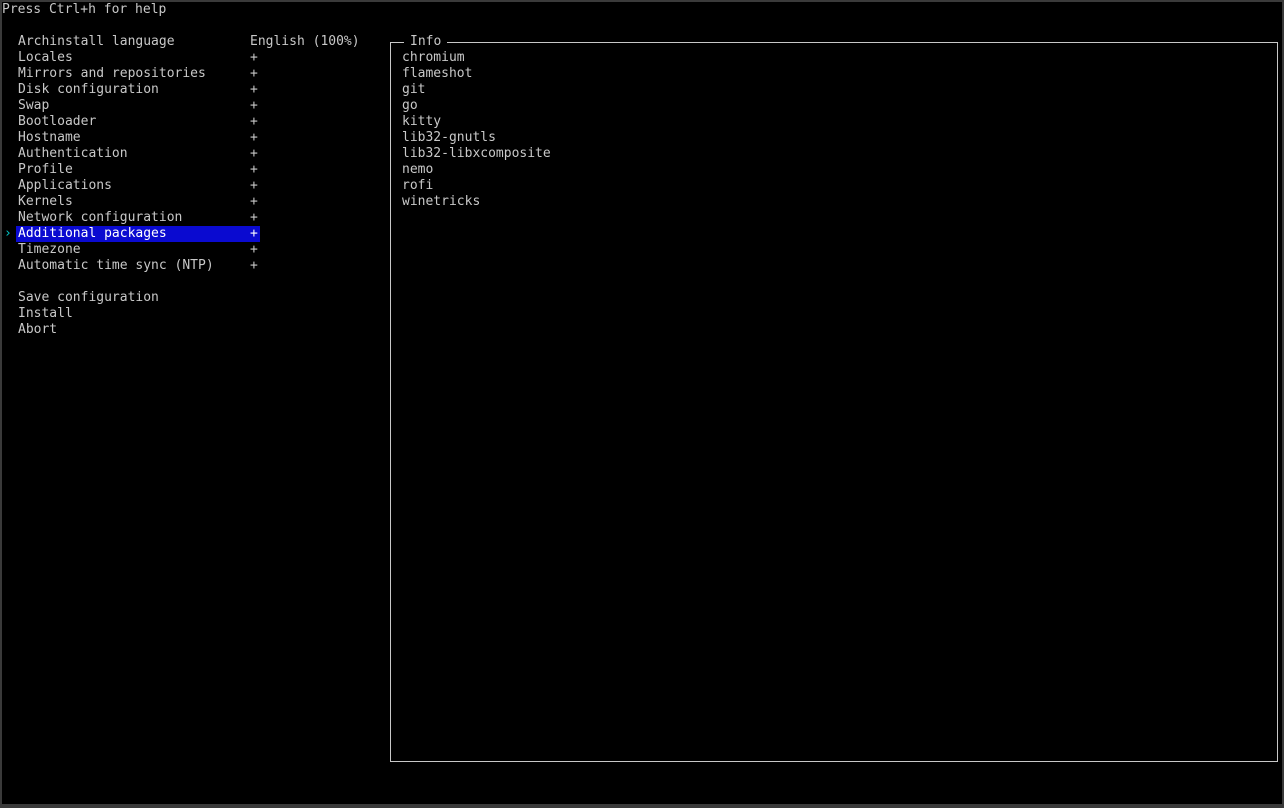 This screenshot has width=1284, height=808. What do you see at coordinates (88, 297) in the screenshot?
I see `menu-action-label: Save configuration` at bounding box center [88, 297].